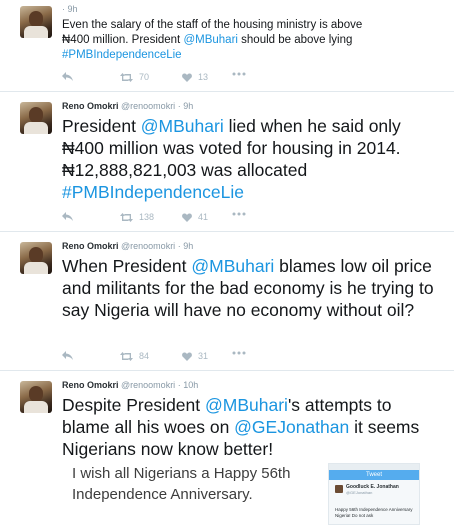 Image resolution: width=454 pixels, height=525 pixels. I want to click on like-count: 41, so click(203, 217).